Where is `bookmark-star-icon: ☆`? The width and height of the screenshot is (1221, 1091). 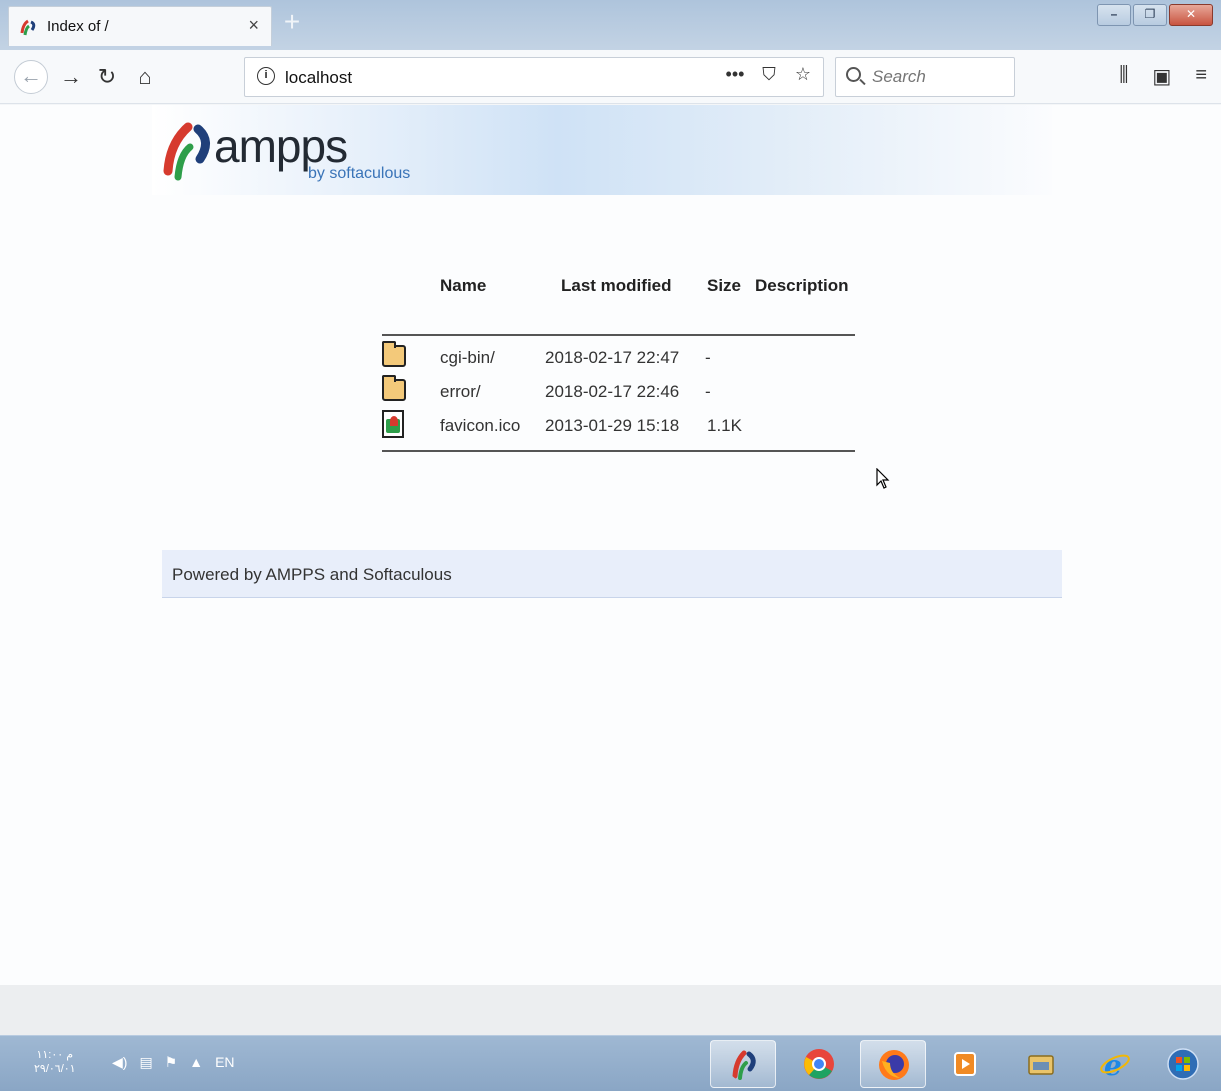
bookmark-star-icon: ☆ is located at coordinates (803, 74).